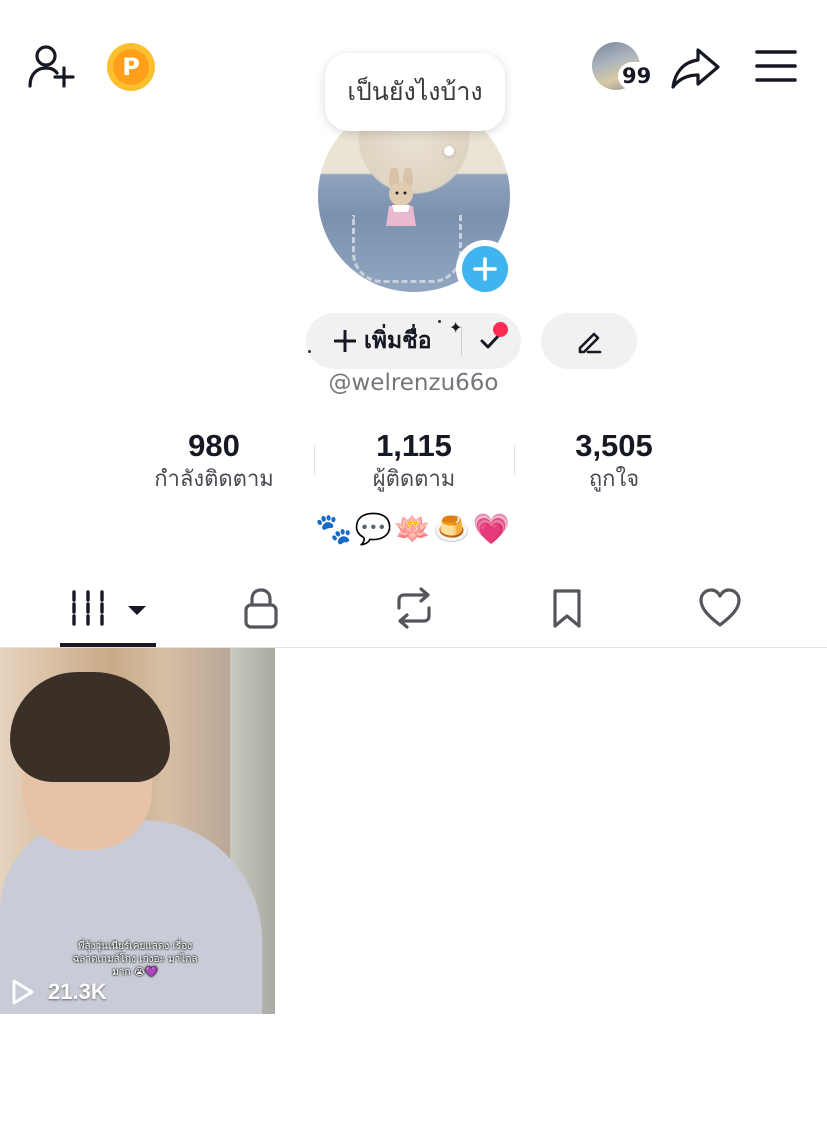  I want to click on following-stat: 980 กำลังติดตาม, so click(214, 462).